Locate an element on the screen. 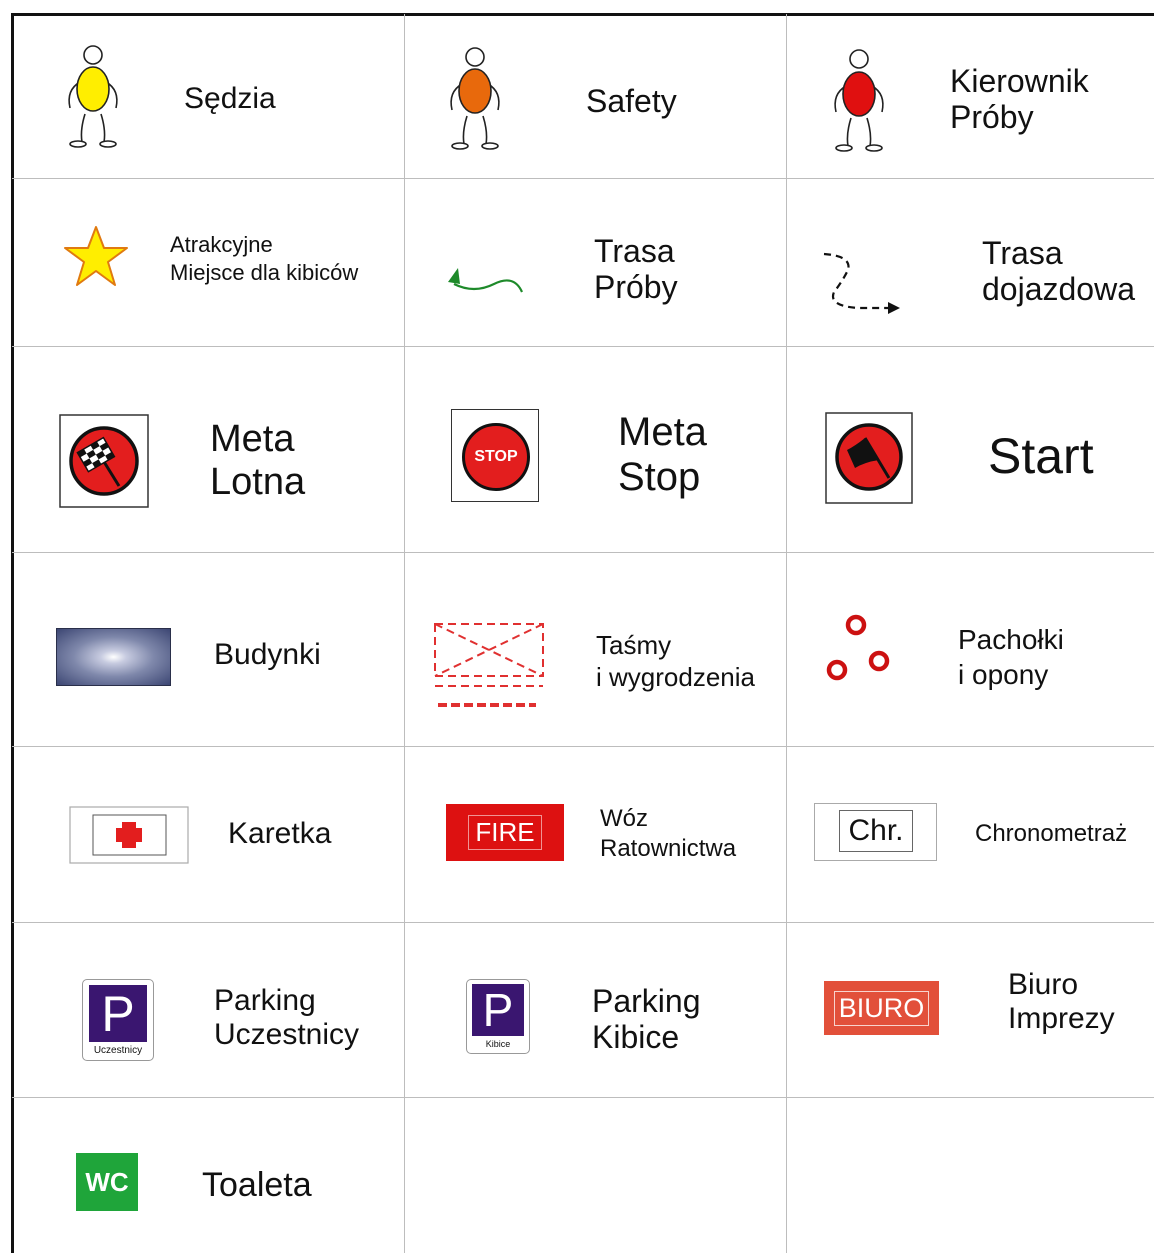 This screenshot has width=1154, height=1253. stop-sign-text: STOP is located at coordinates (496, 456).